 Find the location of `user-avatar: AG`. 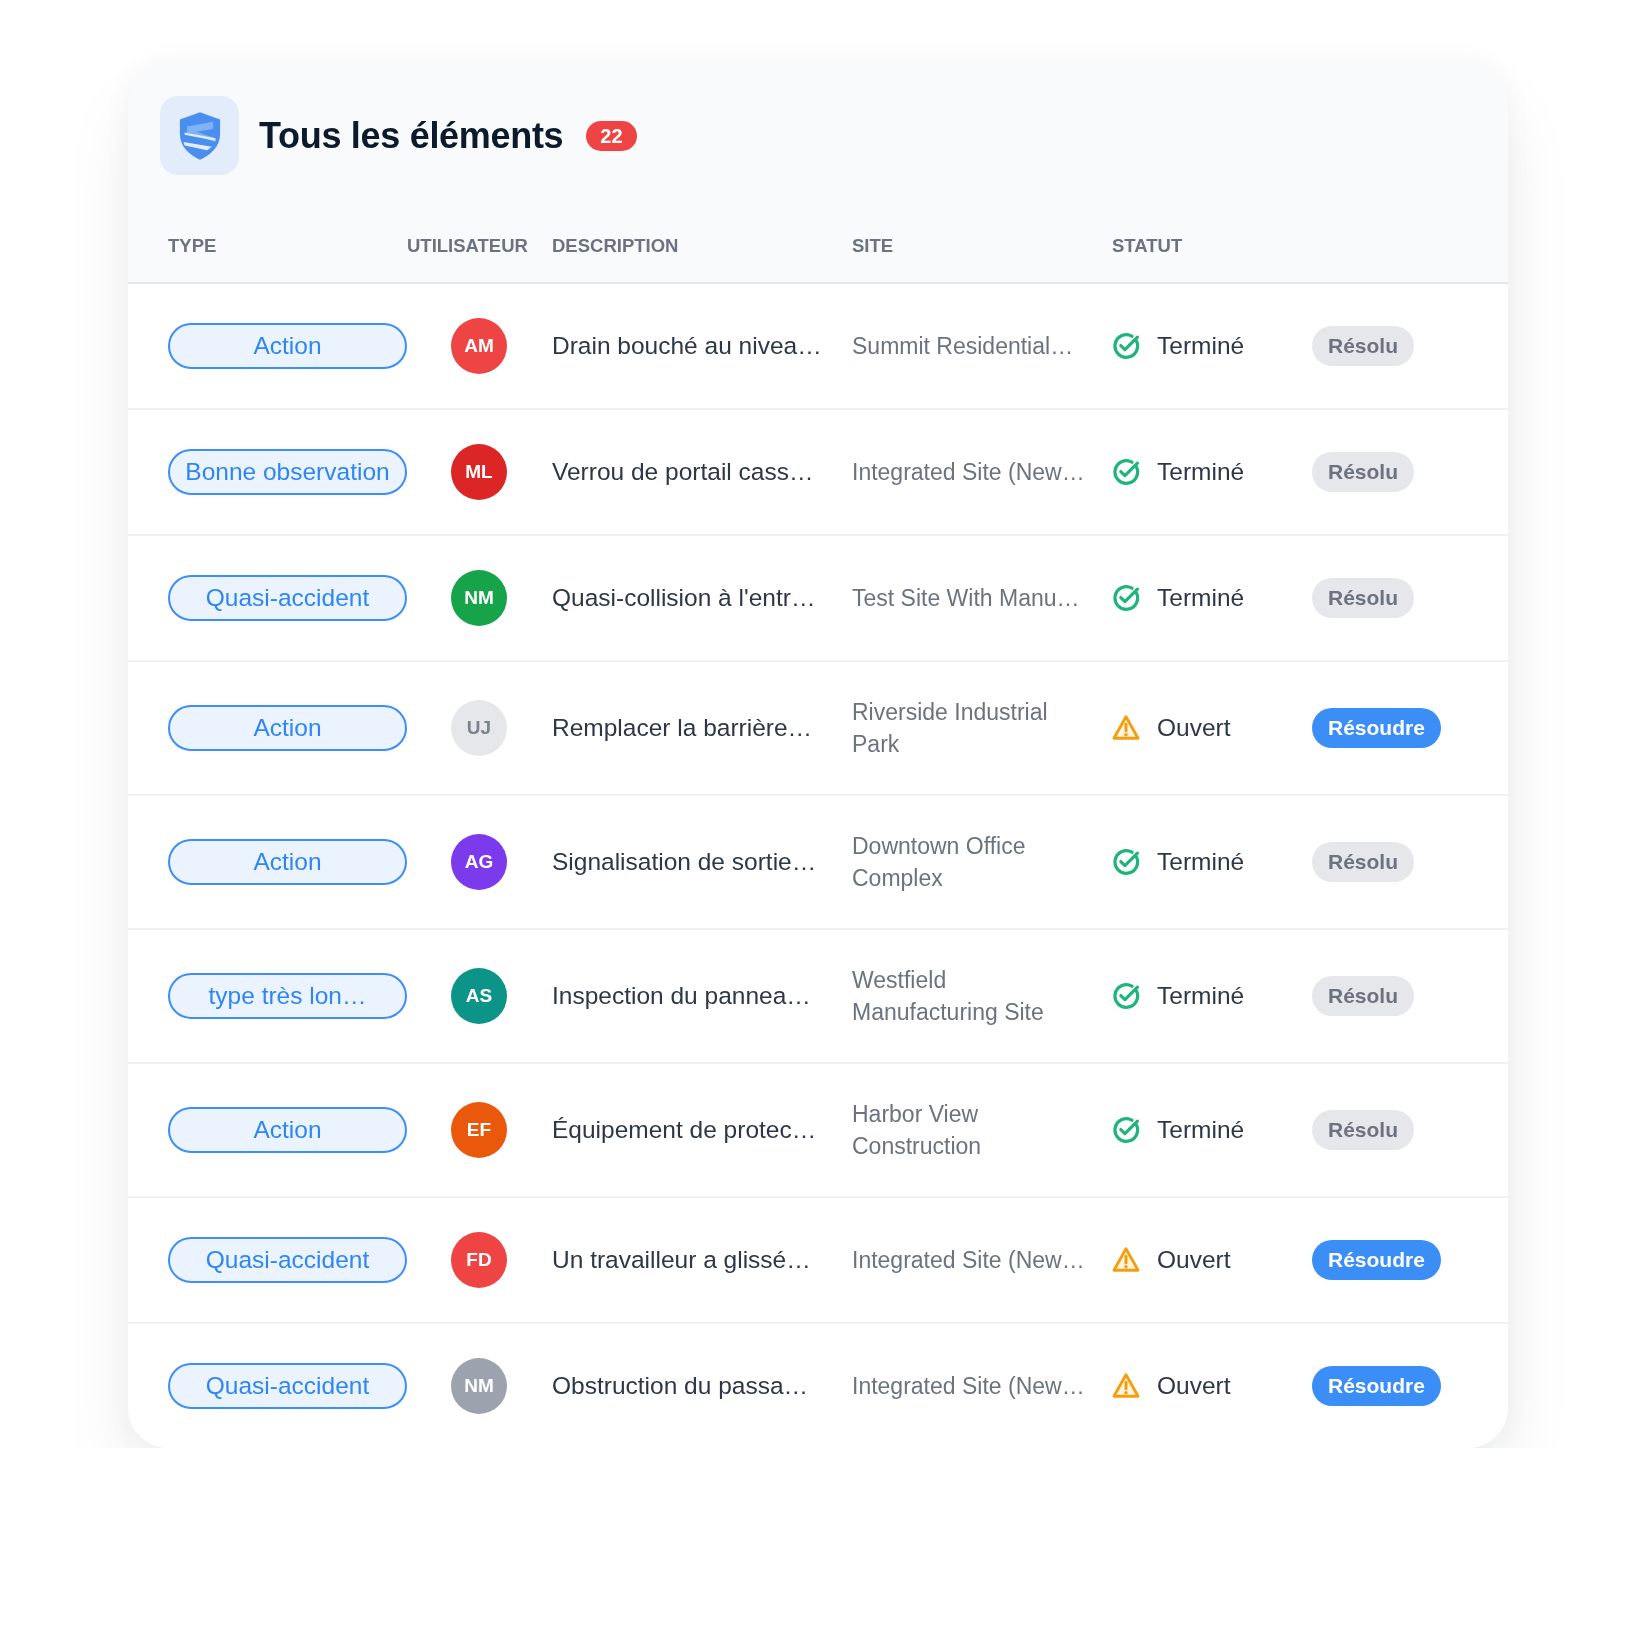

user-avatar: AG is located at coordinates (479, 862).